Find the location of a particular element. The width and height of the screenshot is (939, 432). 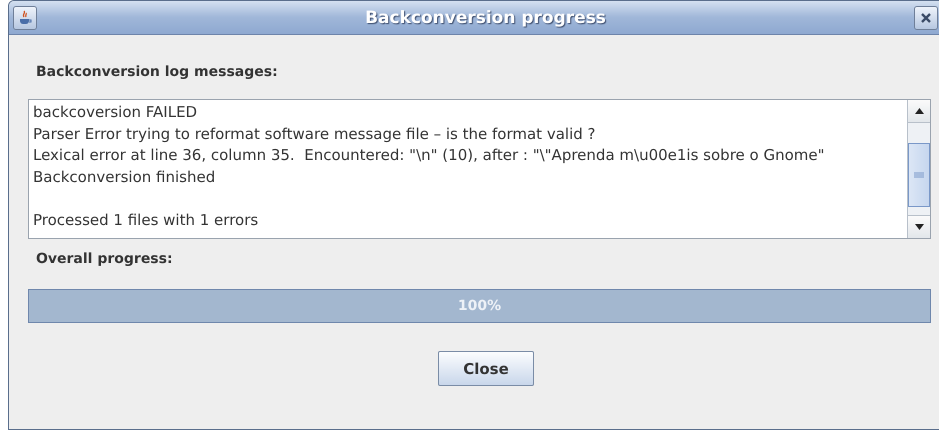

log-line: Backconversion finished is located at coordinates (124, 177).